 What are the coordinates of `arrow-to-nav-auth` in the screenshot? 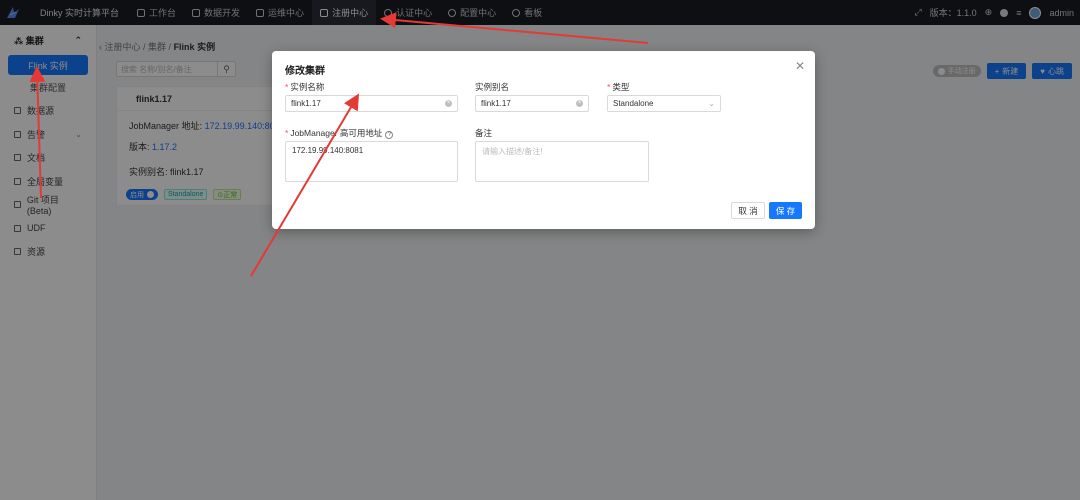 It's located at (514, 28).